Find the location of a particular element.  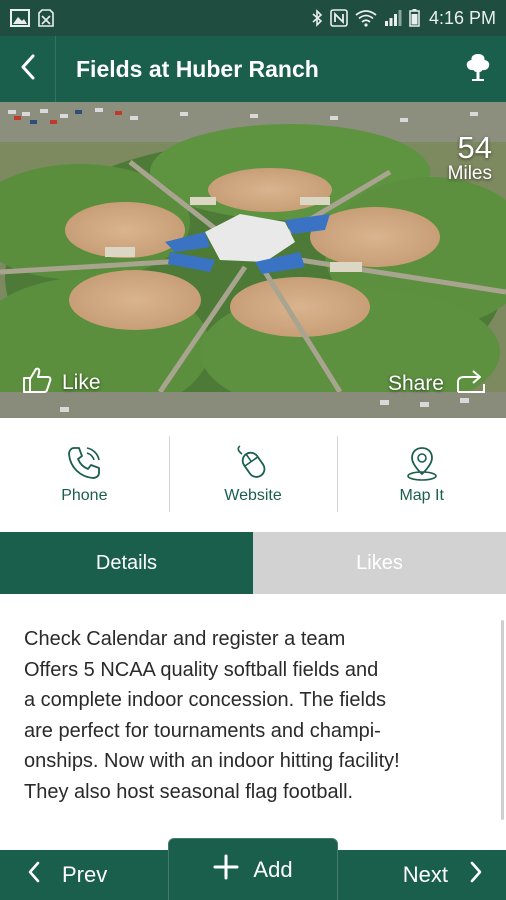

distance-unit: Miles is located at coordinates (469, 173).